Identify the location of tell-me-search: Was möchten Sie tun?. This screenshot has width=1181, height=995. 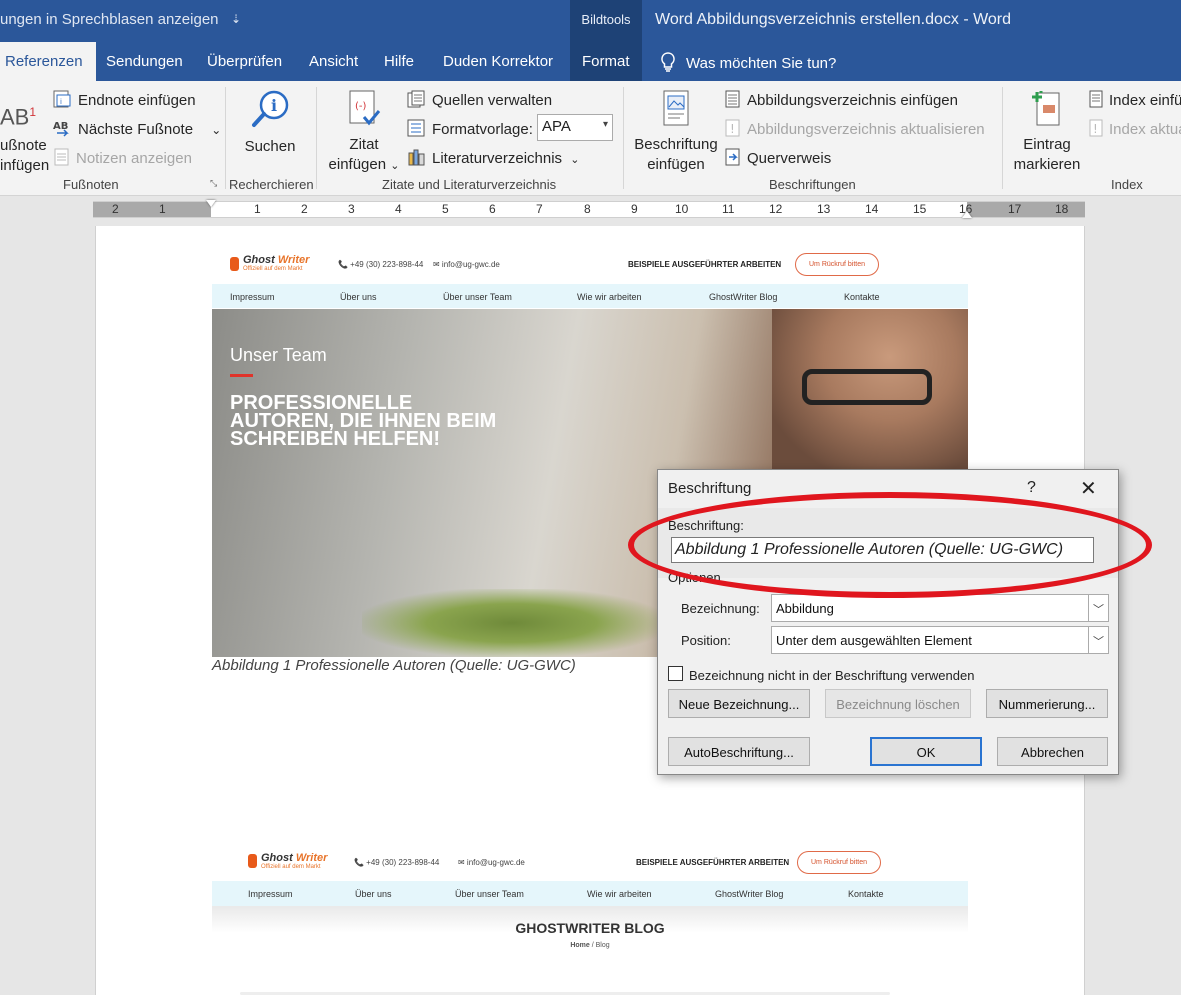
(748, 62).